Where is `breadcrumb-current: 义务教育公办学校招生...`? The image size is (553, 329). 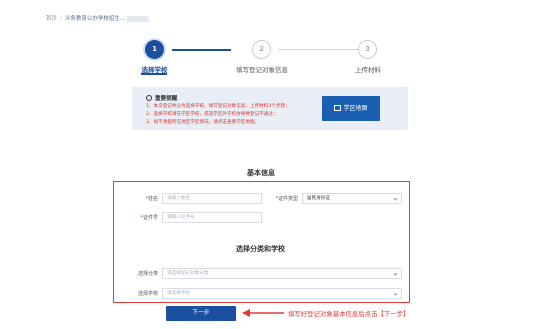
breadcrumb-current: 义务教育公办学校招生... is located at coordinates (95, 19).